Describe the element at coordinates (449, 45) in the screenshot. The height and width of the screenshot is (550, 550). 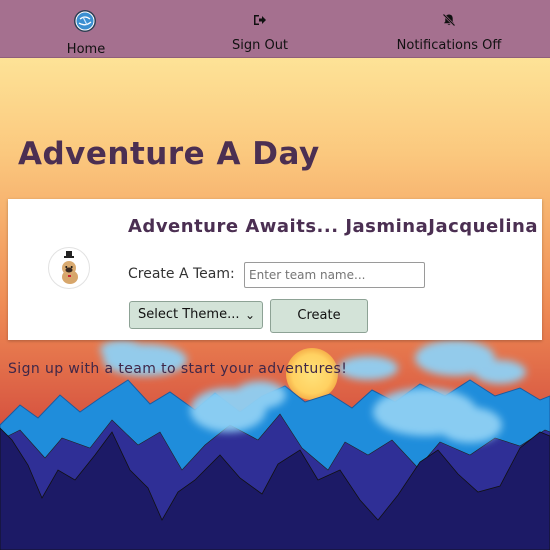
I see `nav-notifications-label: Notifications Off` at that location.